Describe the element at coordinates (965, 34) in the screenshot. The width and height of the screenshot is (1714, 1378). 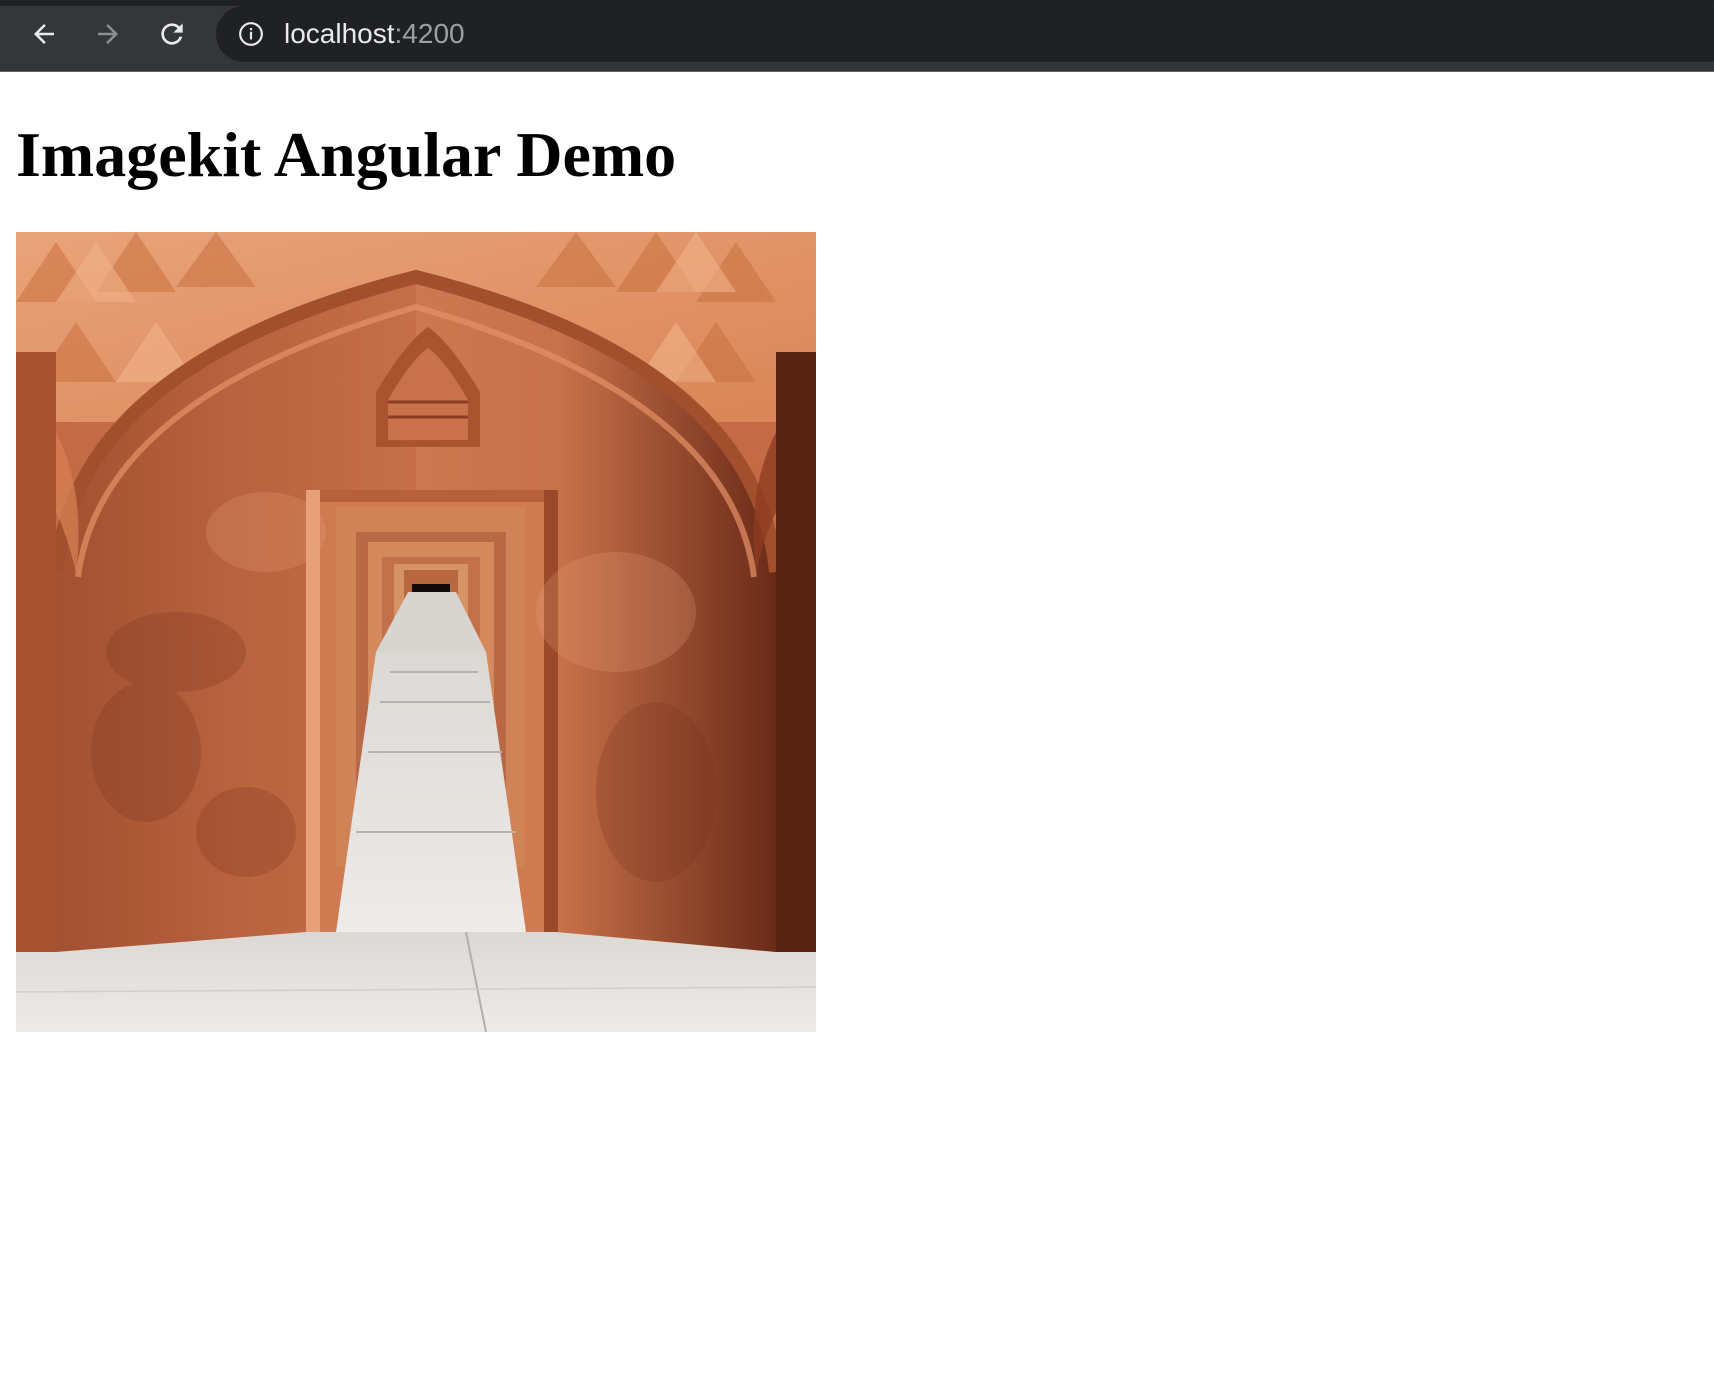
I see `address-bar: localhost:4200` at that location.